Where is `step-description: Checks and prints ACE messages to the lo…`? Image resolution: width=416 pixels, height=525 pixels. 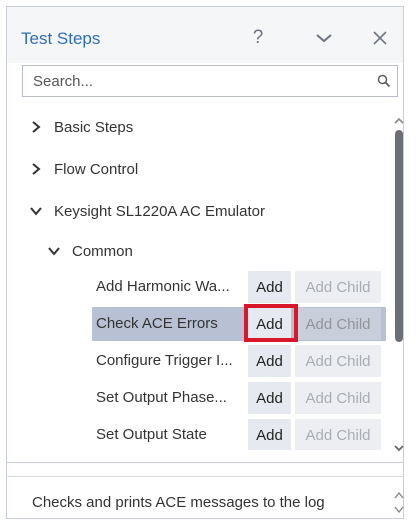 step-description: Checks and prints ACE messages to the lo… is located at coordinates (178, 502).